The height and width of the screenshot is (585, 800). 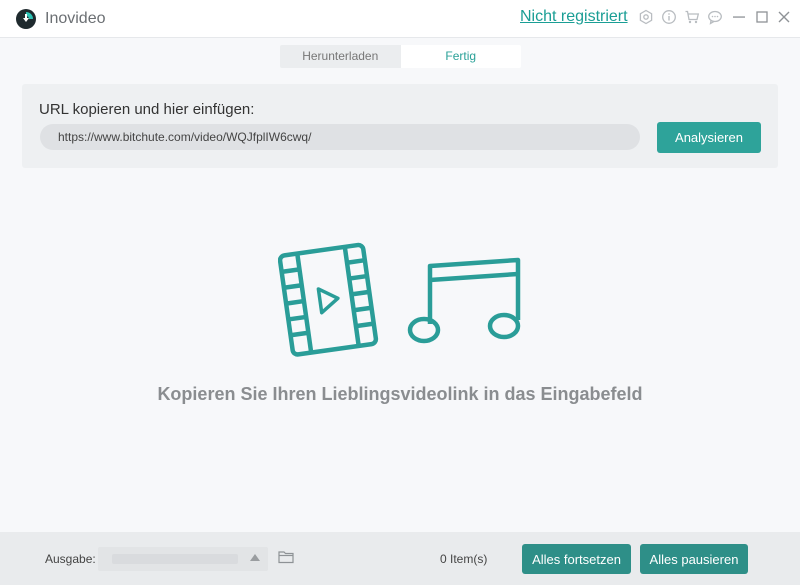 What do you see at coordinates (255, 557) in the screenshot?
I see `chevron-up-icon` at bounding box center [255, 557].